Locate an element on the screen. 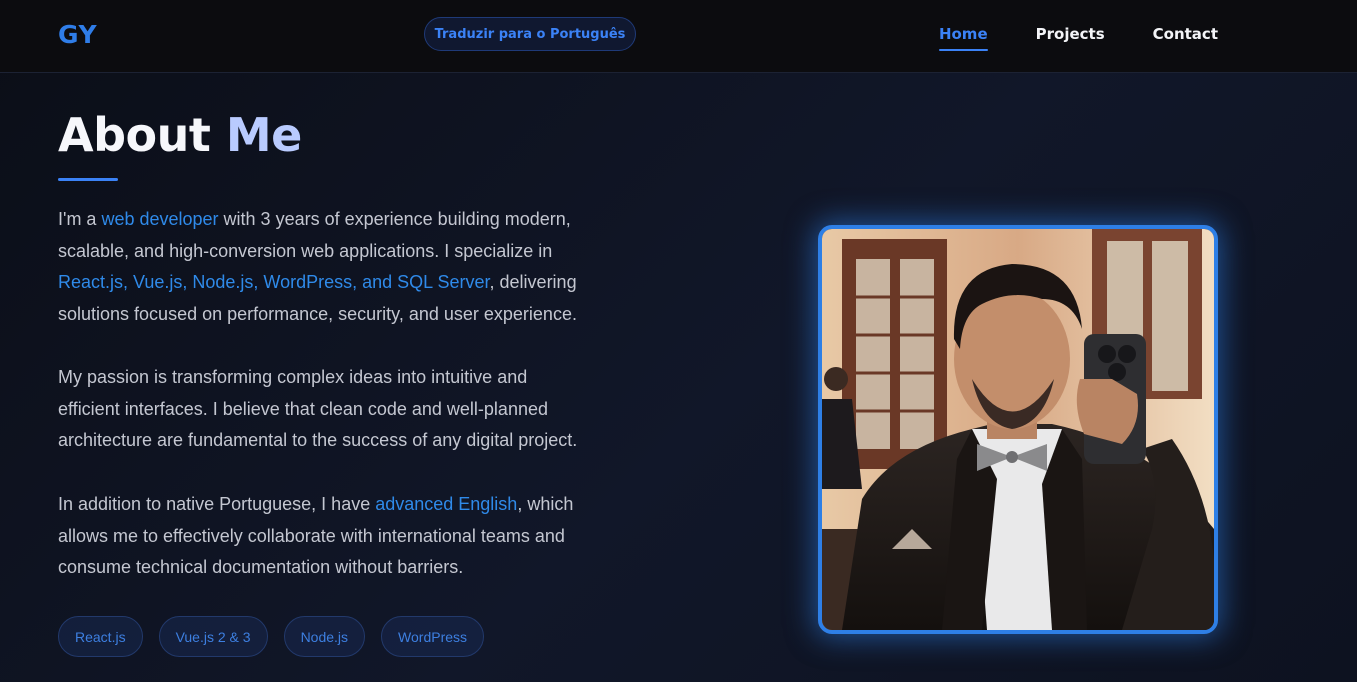 Image resolution: width=1357 pixels, height=682 pixels. title-about: About is located at coordinates (134, 135).